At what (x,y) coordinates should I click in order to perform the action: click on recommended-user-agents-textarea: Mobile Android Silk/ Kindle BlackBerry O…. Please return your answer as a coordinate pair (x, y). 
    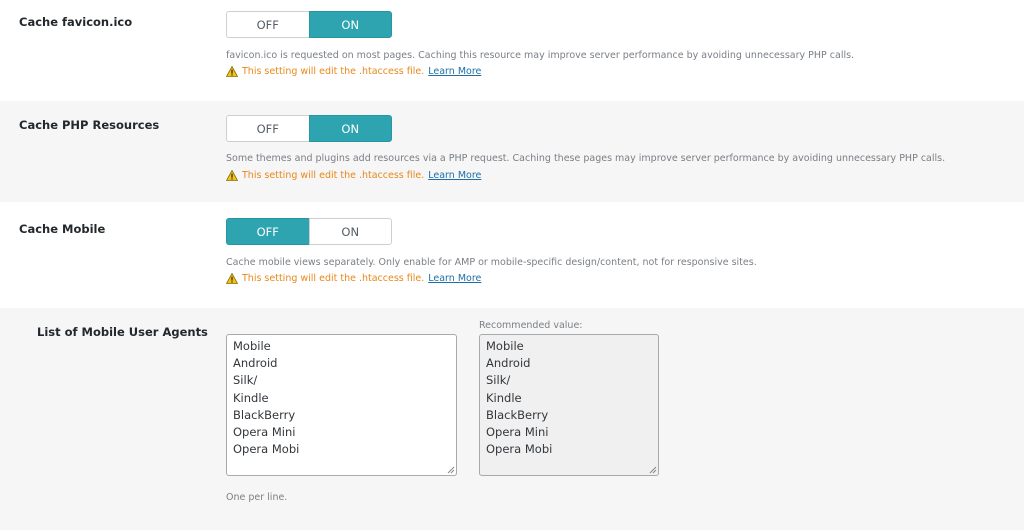
    Looking at the image, I should click on (569, 405).